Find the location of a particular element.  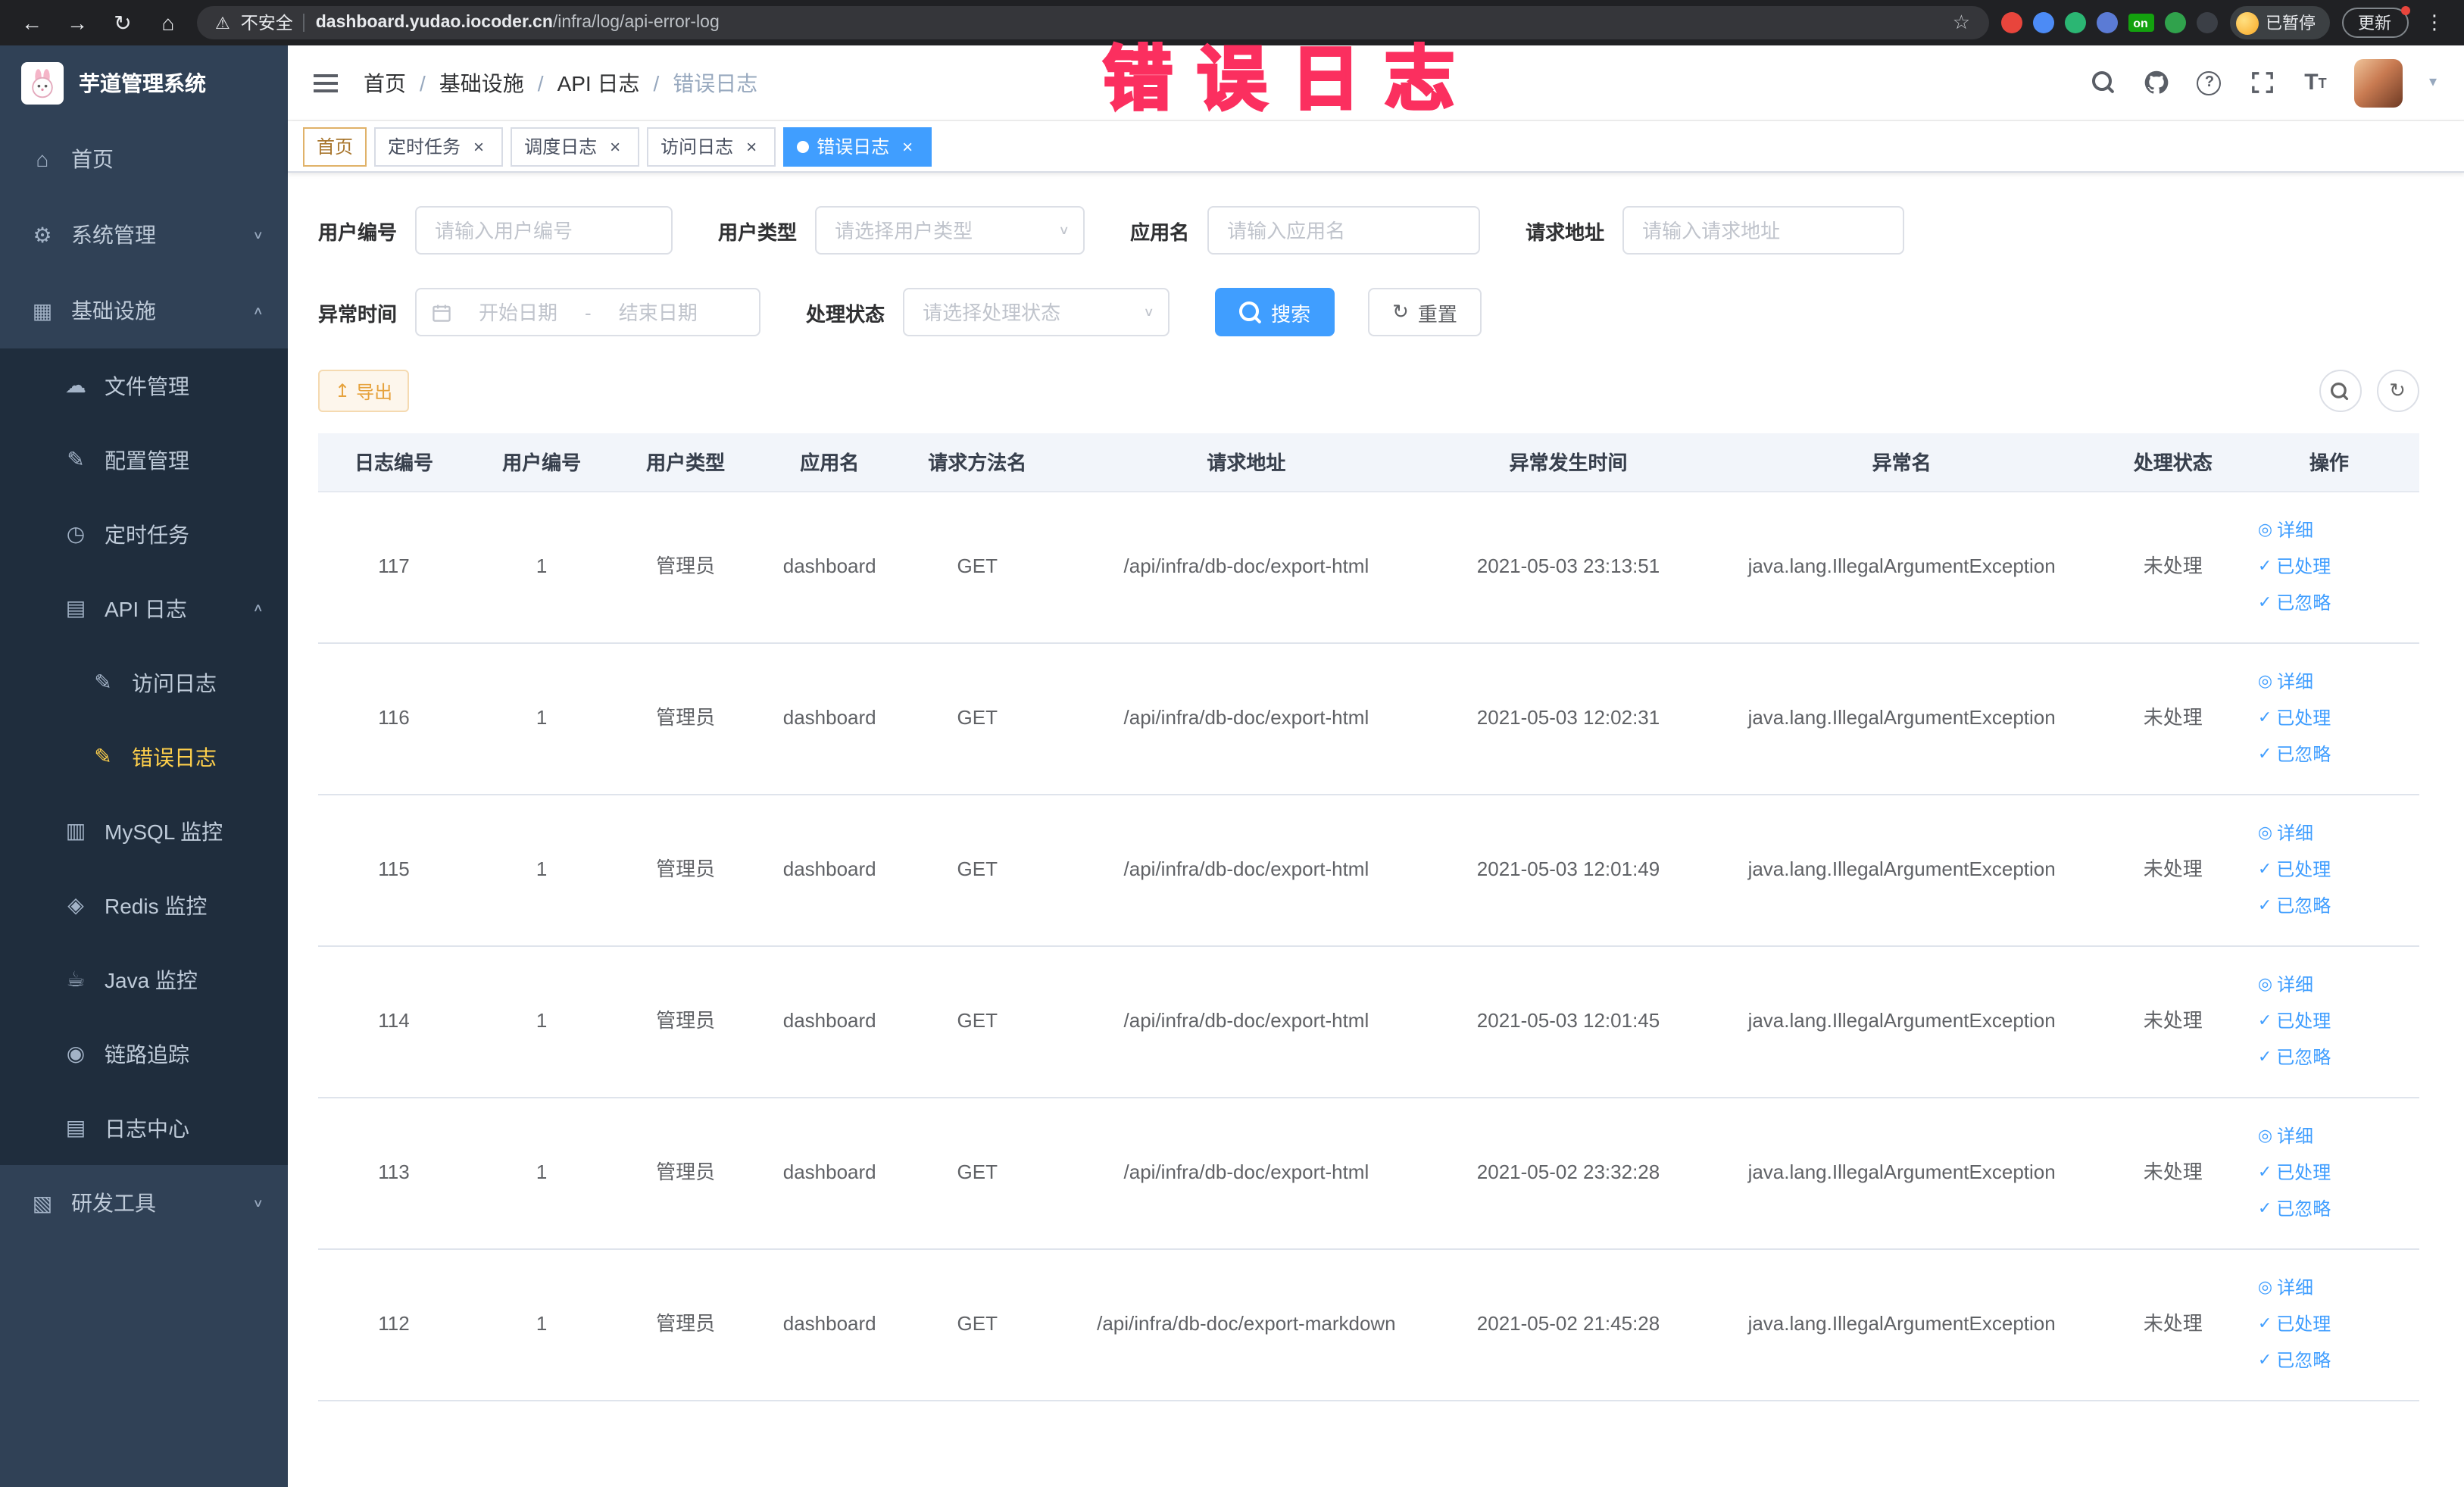

user-type-select is located at coordinates (950, 230).